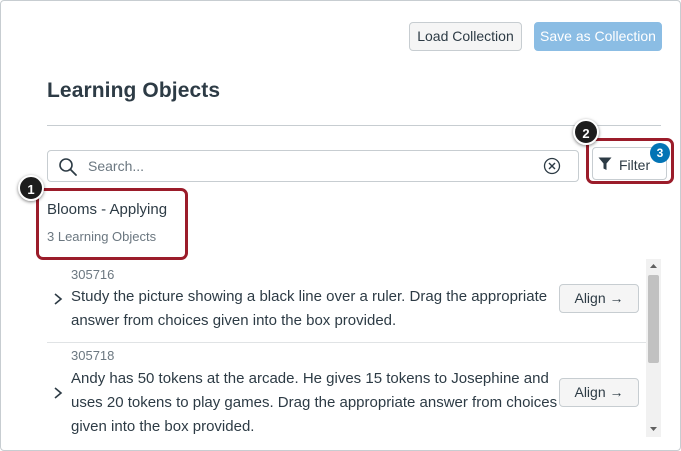  Describe the element at coordinates (660, 153) in the screenshot. I see `filter-count-badge: 3` at that location.